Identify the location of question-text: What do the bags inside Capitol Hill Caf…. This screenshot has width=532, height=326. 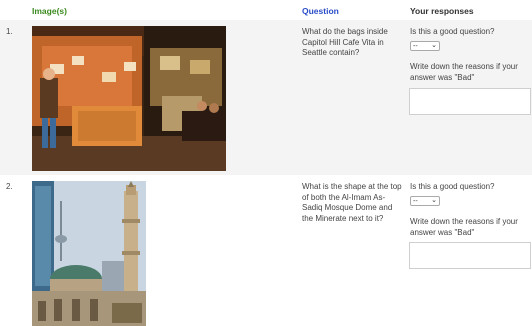
(352, 43).